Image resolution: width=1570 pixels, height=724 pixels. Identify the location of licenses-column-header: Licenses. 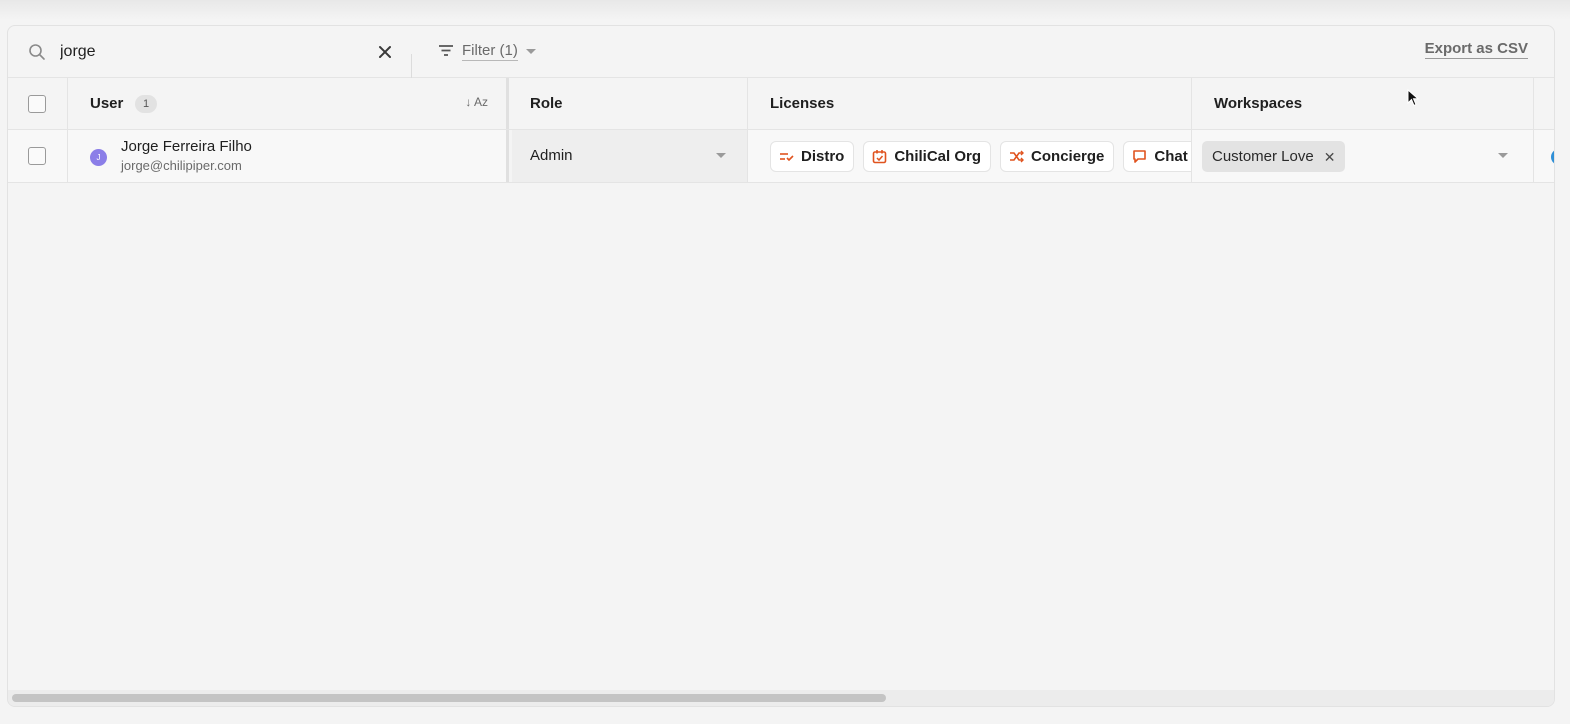
(802, 103).